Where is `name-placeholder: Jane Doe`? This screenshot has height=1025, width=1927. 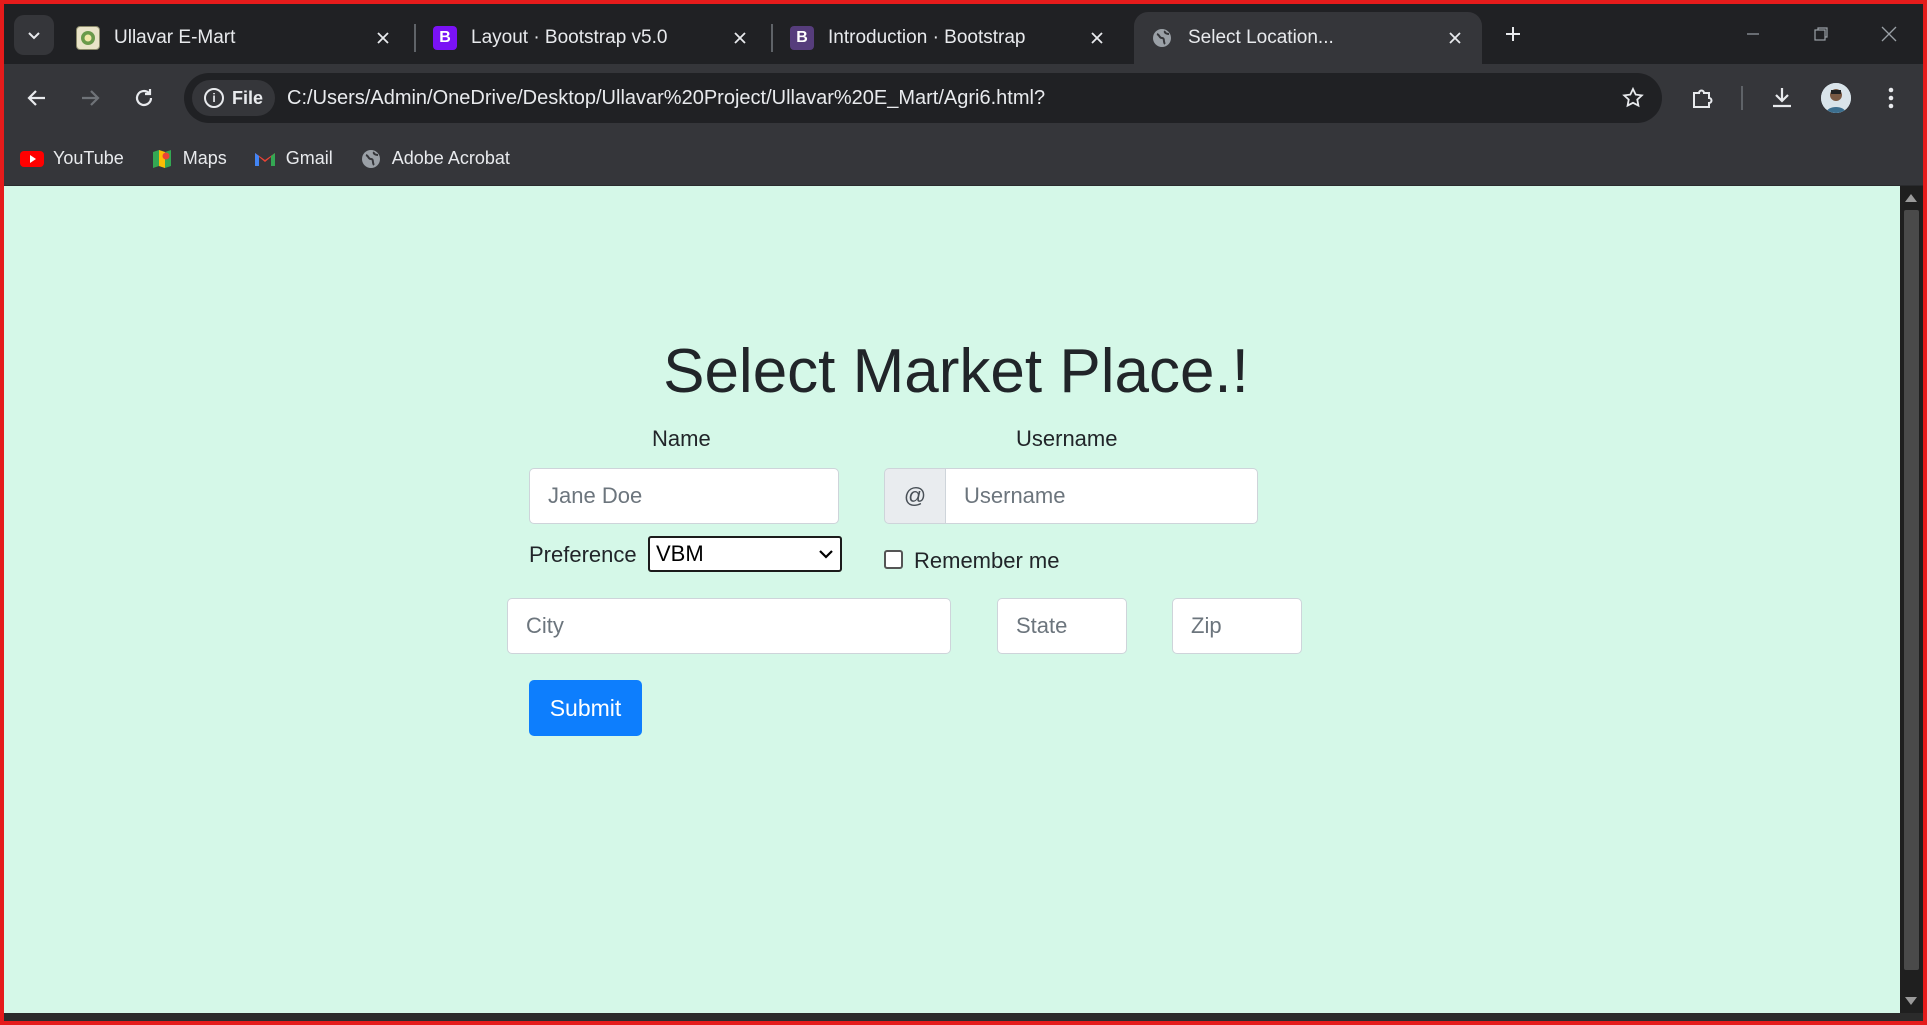
name-placeholder: Jane Doe is located at coordinates (595, 495).